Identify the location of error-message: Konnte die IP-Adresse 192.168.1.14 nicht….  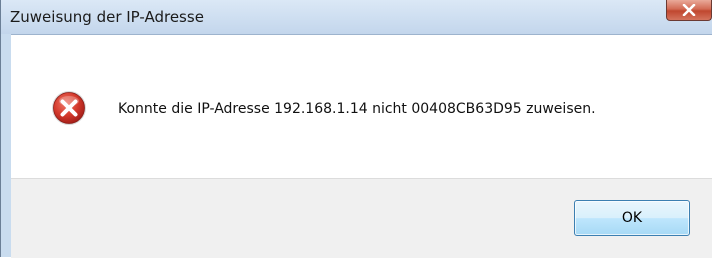
(357, 109).